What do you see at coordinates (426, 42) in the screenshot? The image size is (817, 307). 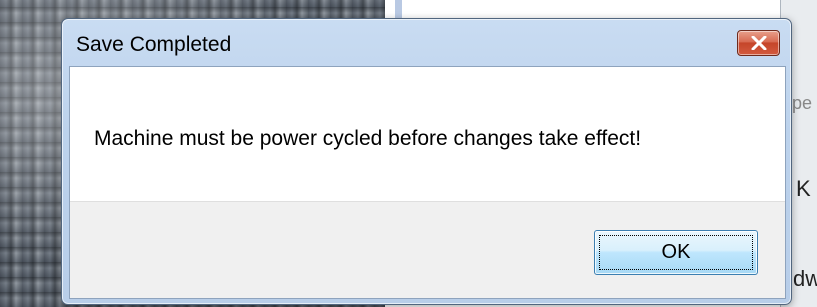 I see `dialog-titlebar: Save Completed` at bounding box center [426, 42].